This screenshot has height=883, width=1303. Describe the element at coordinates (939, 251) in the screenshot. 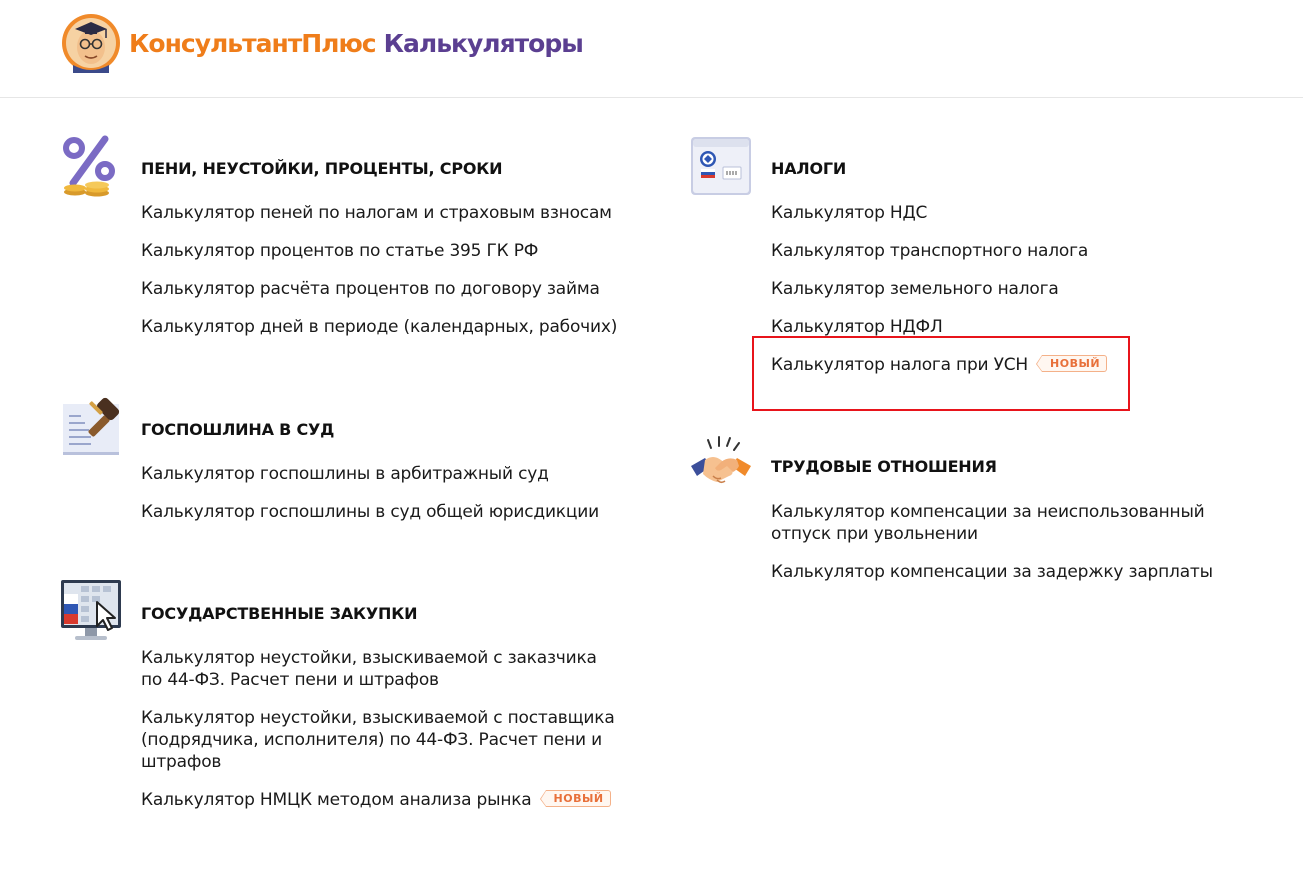

I see `link-transportny-nalog: Калькулятор транспортного налога` at that location.